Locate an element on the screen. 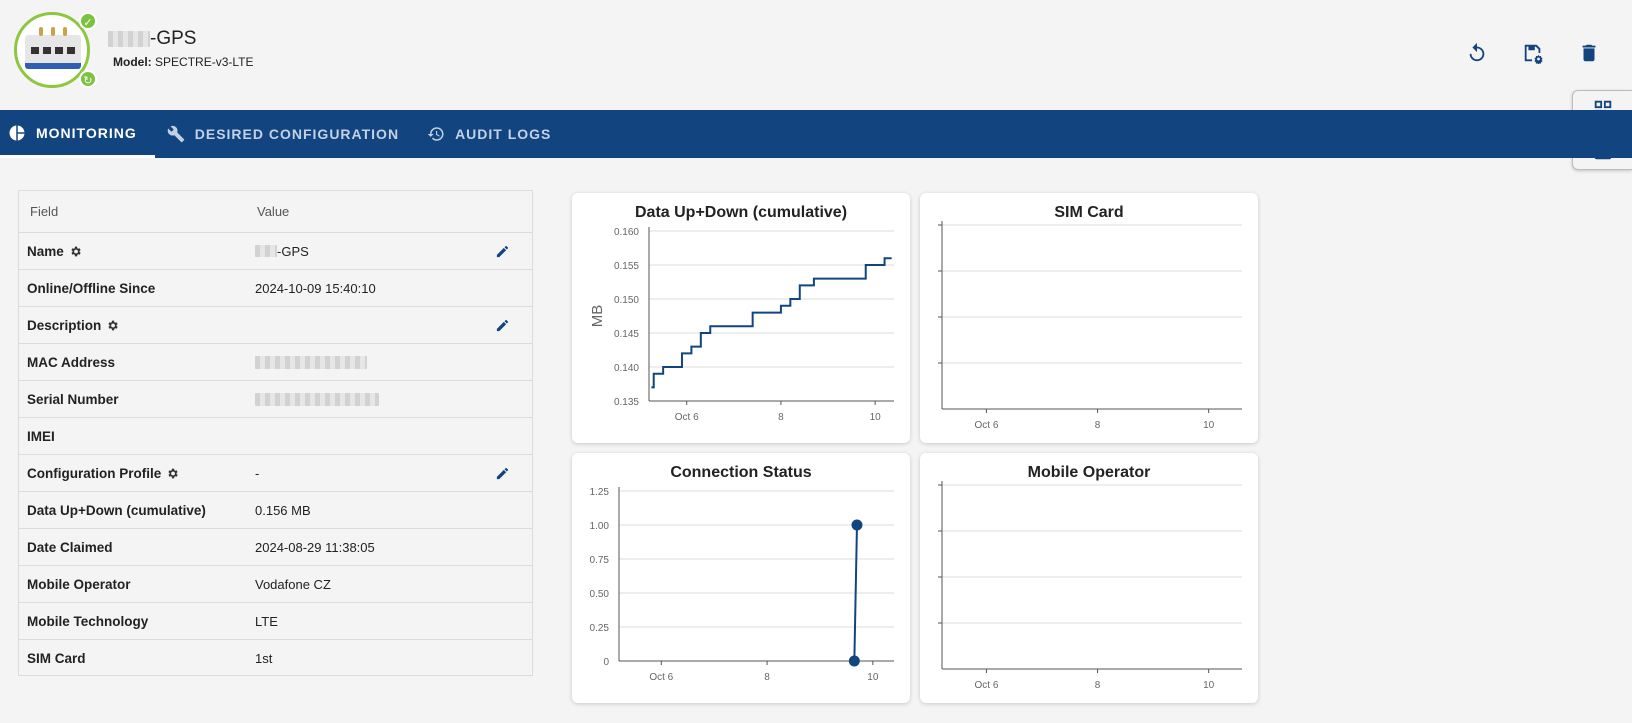 The image size is (1632, 723). save-config-button is located at coordinates (1533, 53).